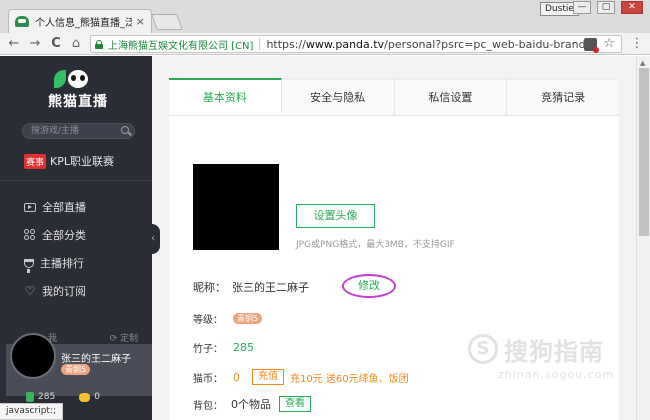  I want to click on modify-nickname-button: 修改, so click(369, 286).